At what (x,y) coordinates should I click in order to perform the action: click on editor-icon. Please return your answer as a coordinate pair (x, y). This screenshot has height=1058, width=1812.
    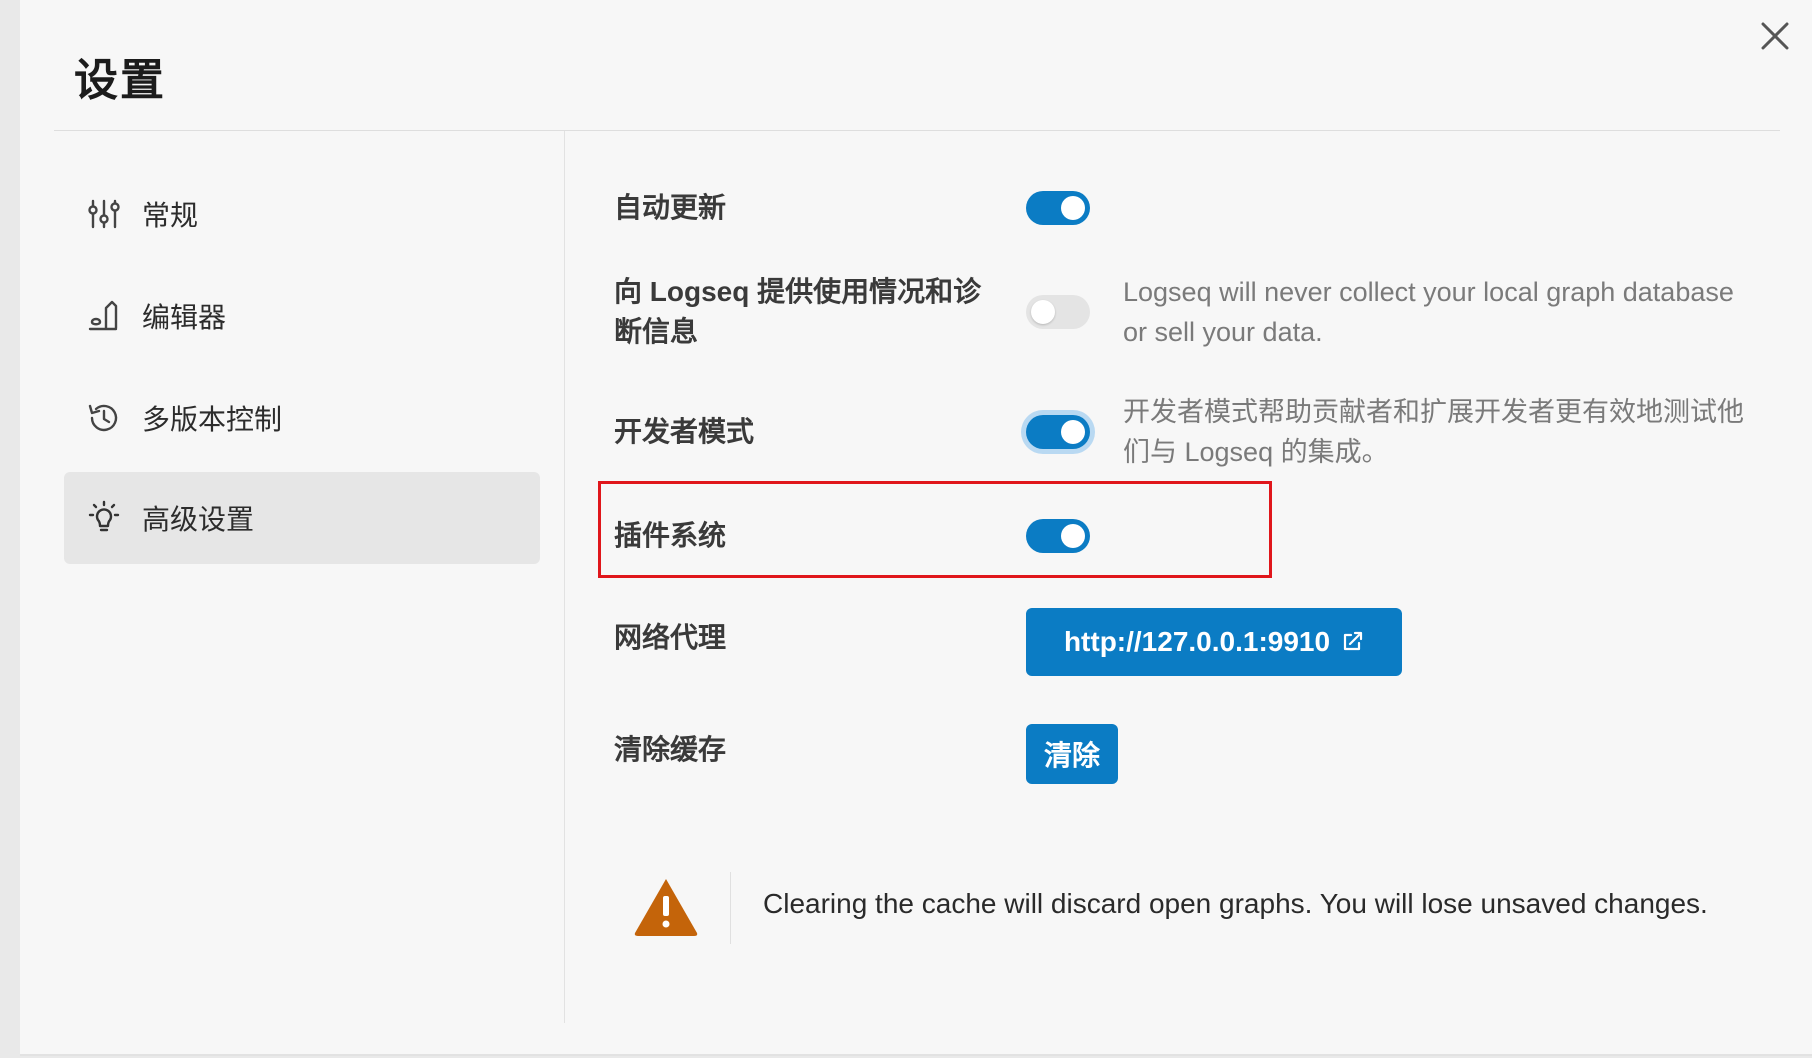
    Looking at the image, I should click on (104, 316).